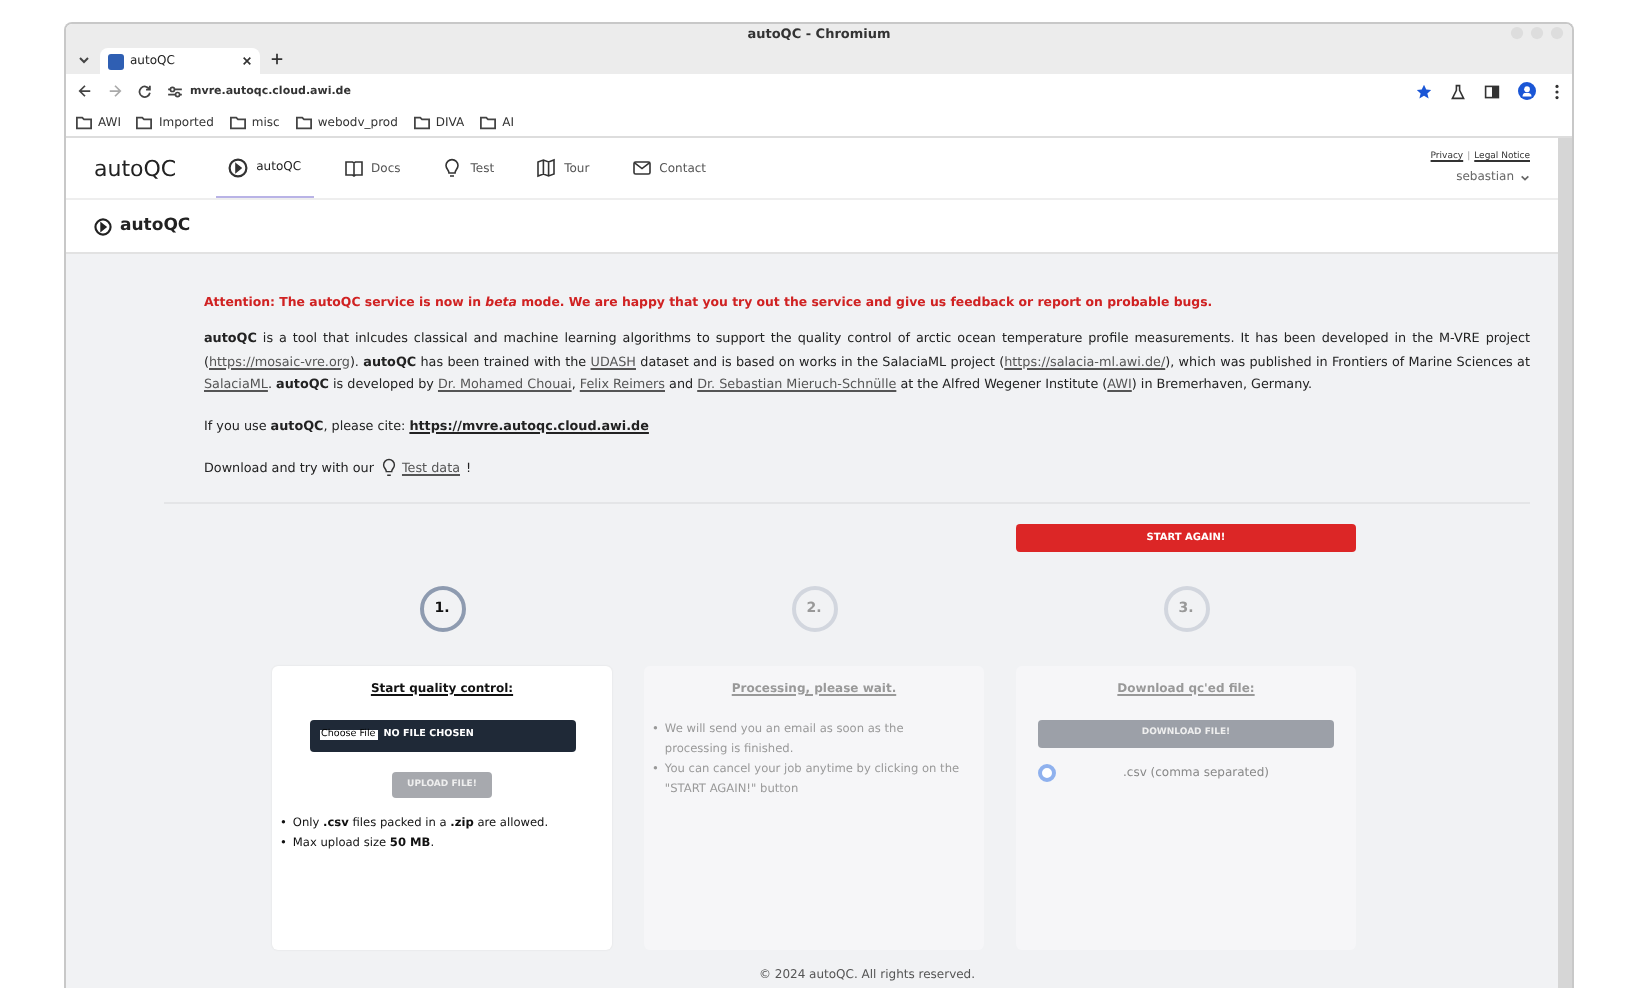  I want to click on site-settings-icon, so click(175, 91).